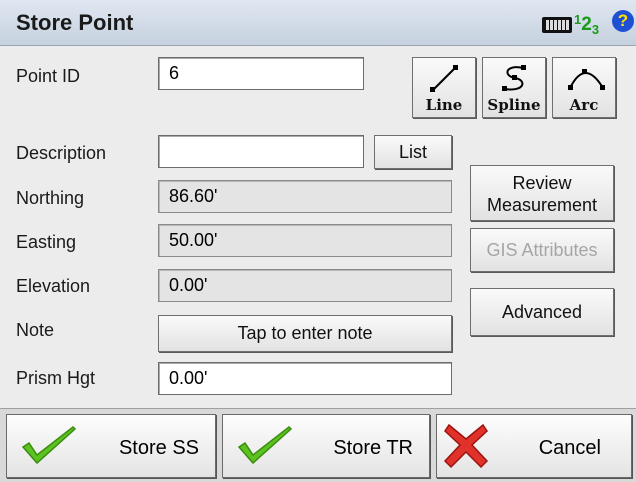 The height and width of the screenshot is (482, 636). I want to click on easting-field: 50.00', so click(305, 240).